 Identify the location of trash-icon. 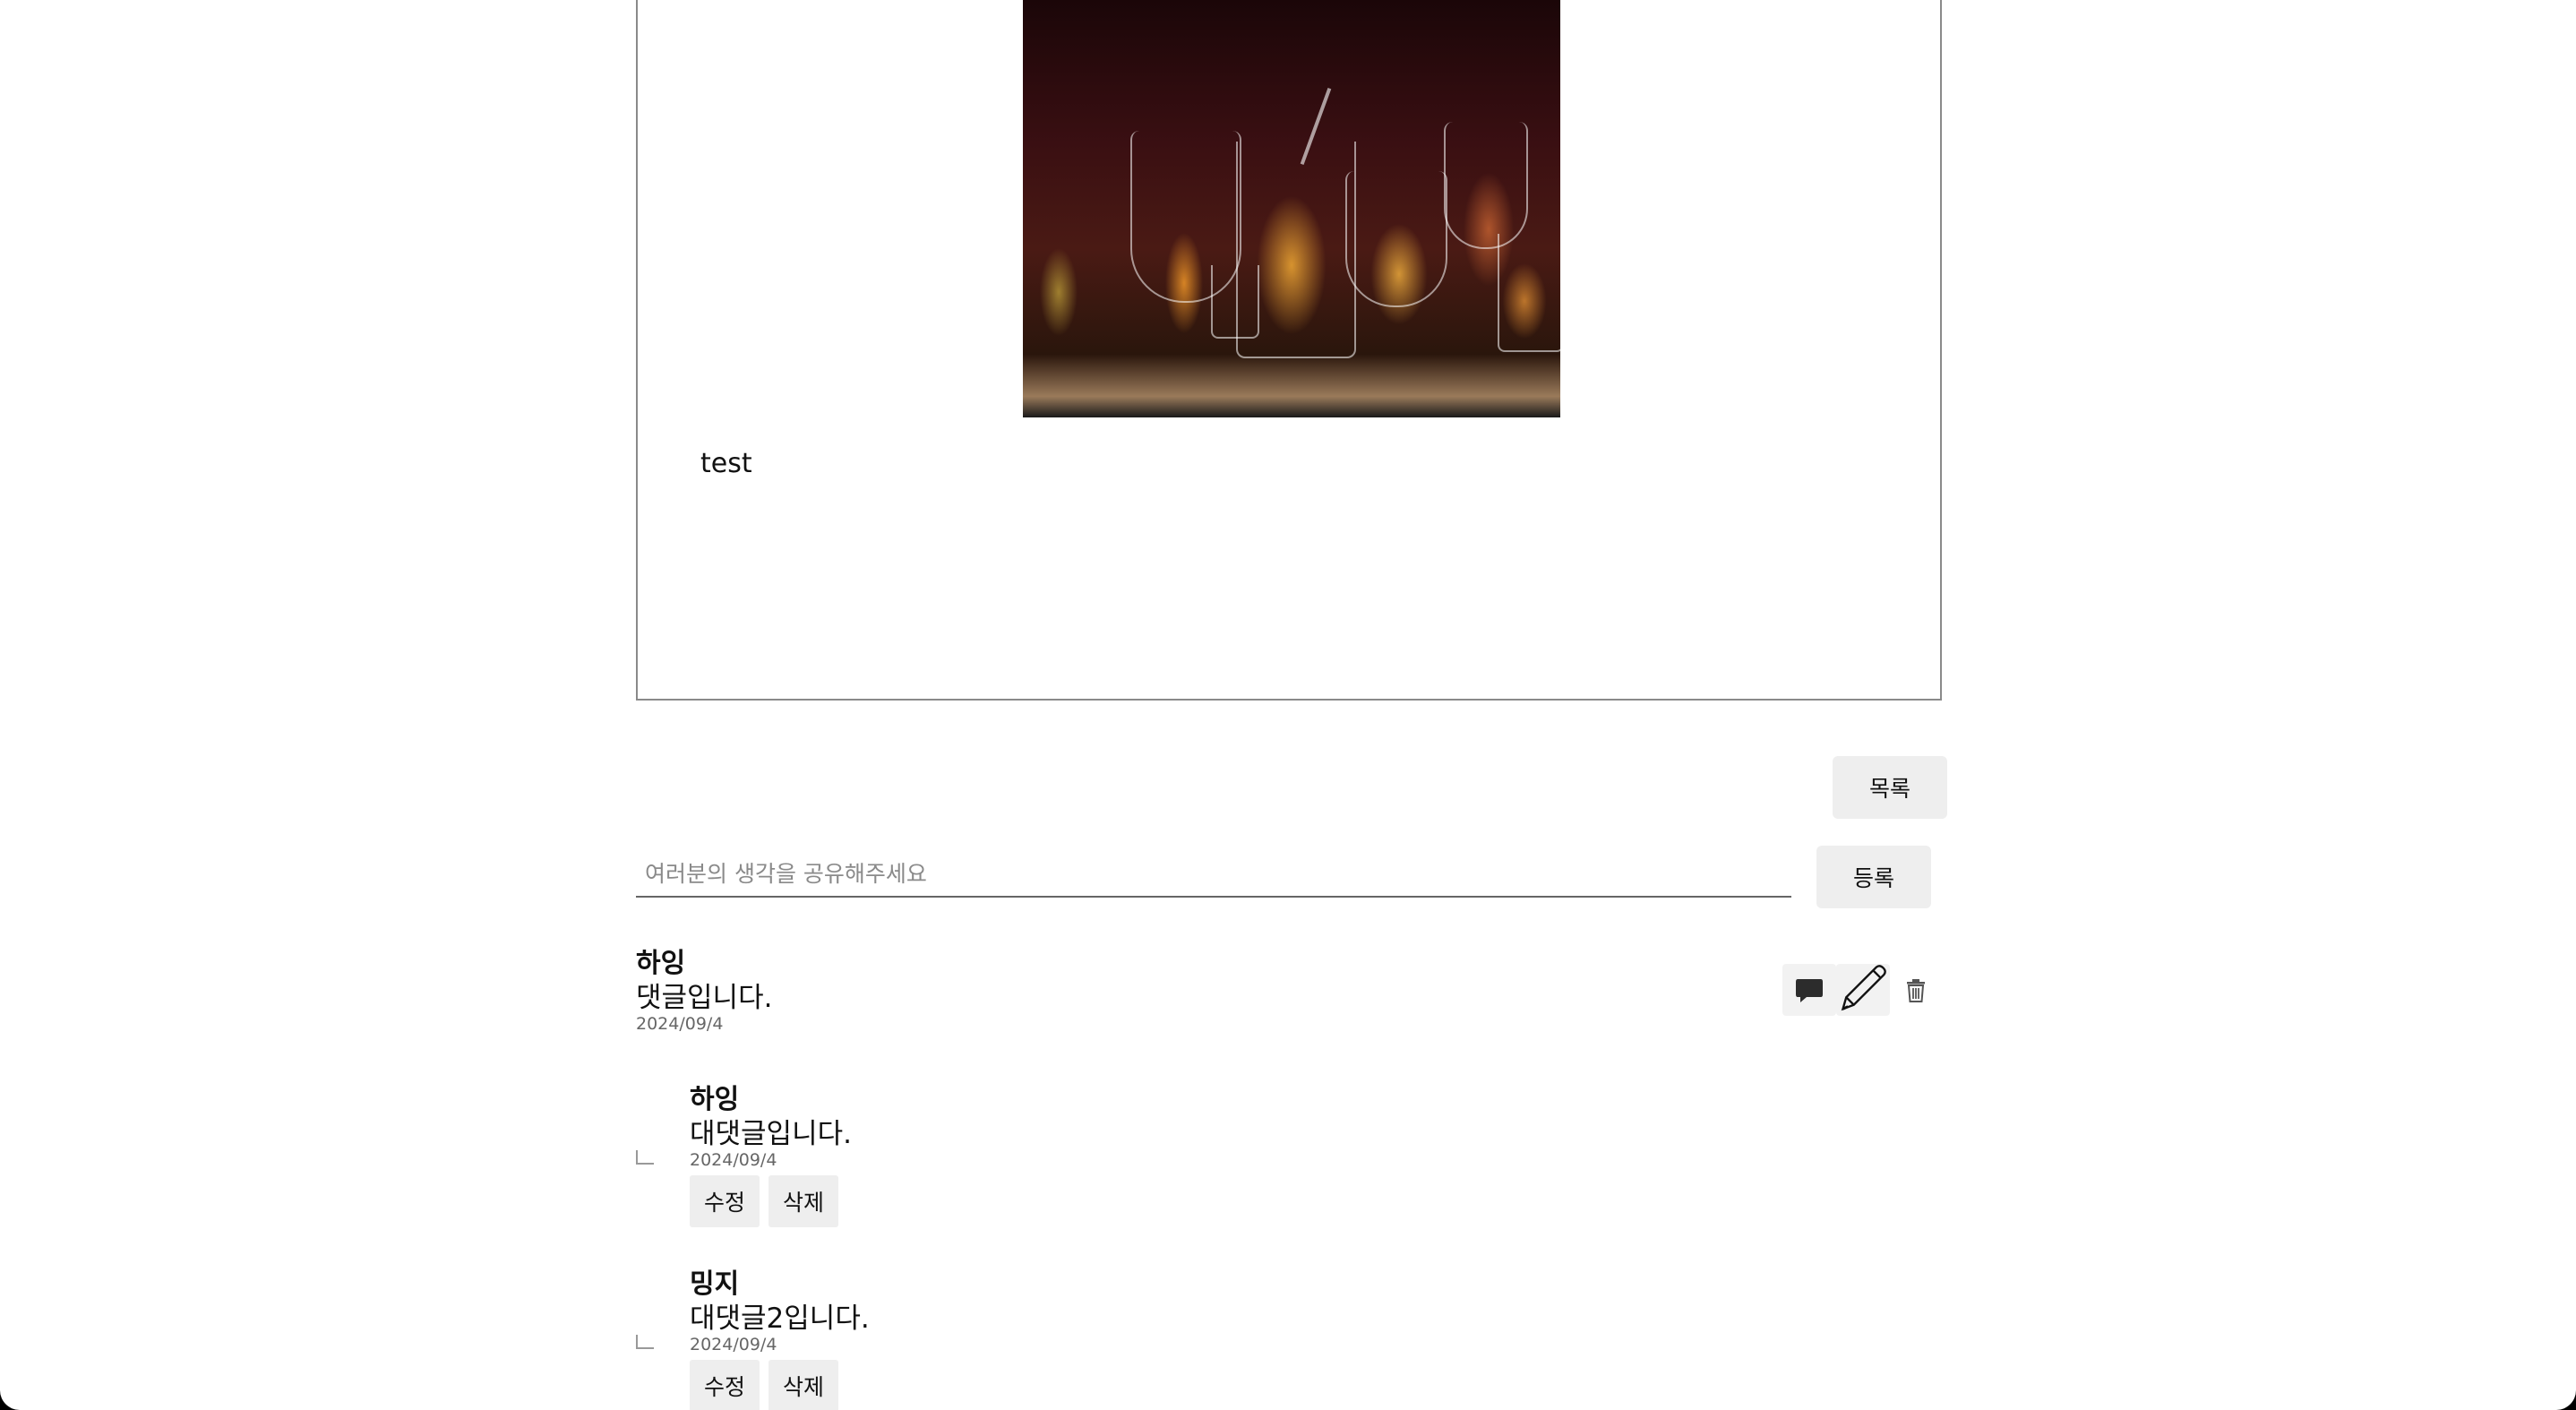
(1916, 990).